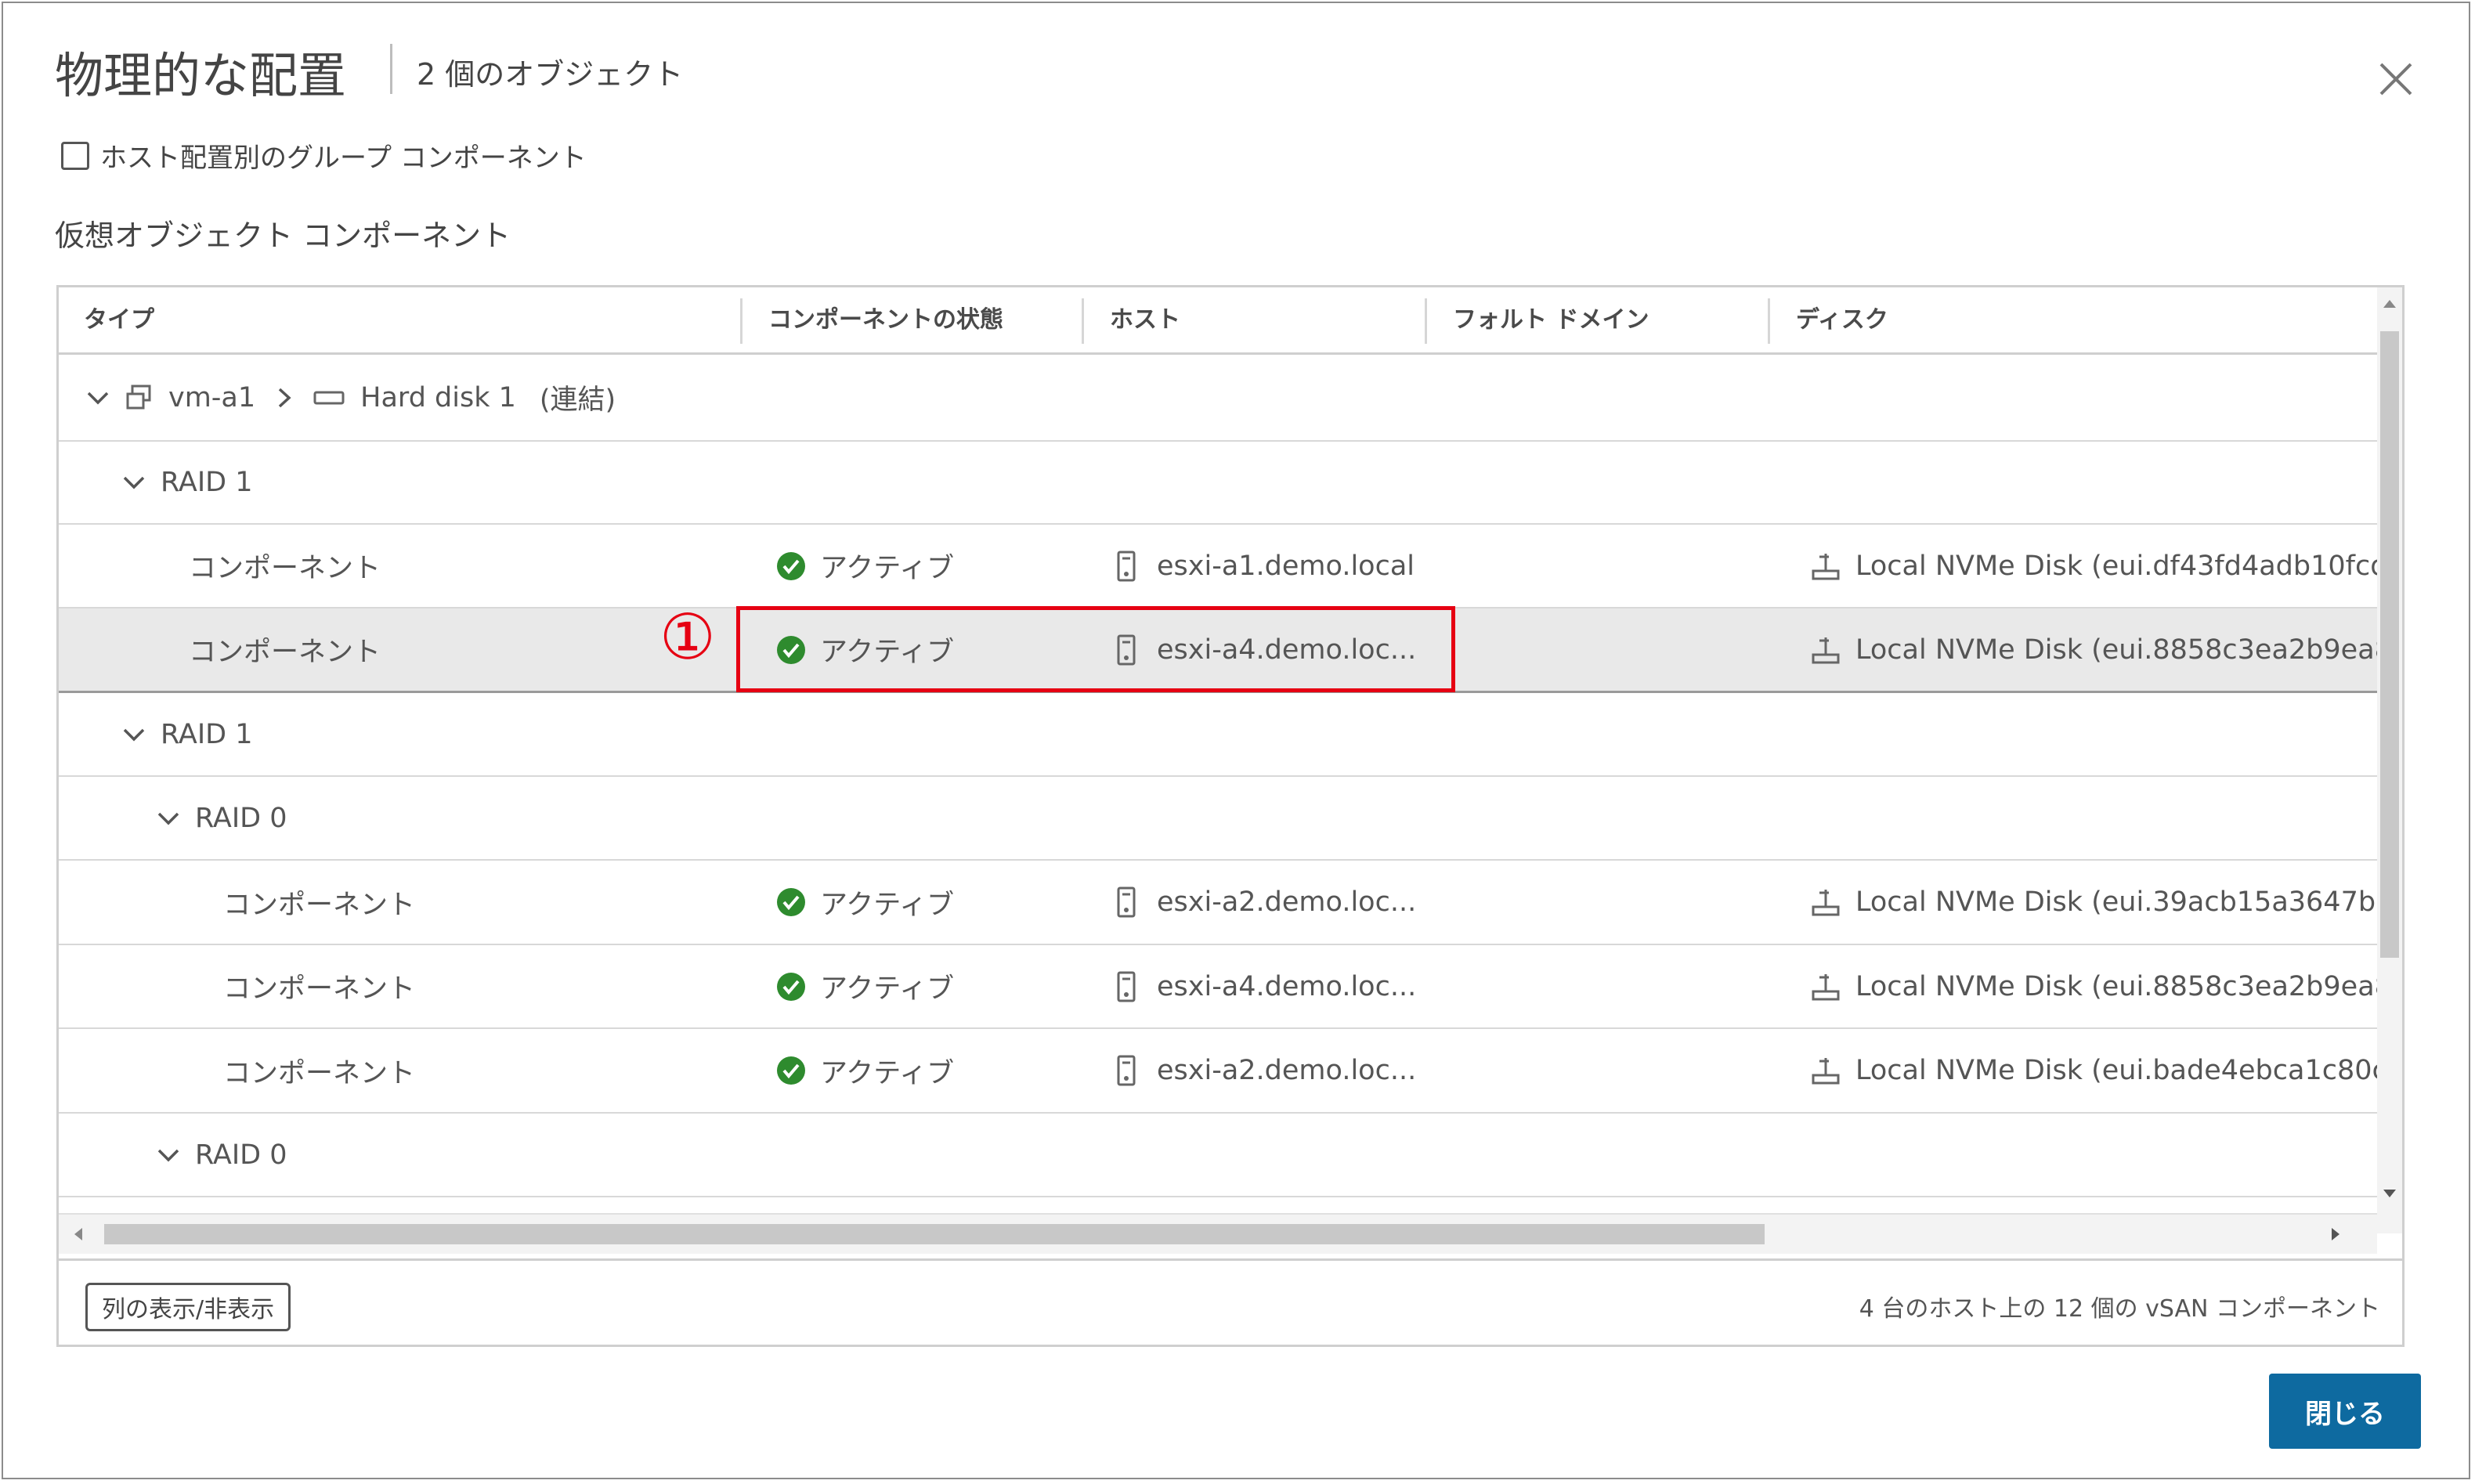 This screenshot has height=1484, width=2475. What do you see at coordinates (284, 397) in the screenshot?
I see `chevron-right-icon` at bounding box center [284, 397].